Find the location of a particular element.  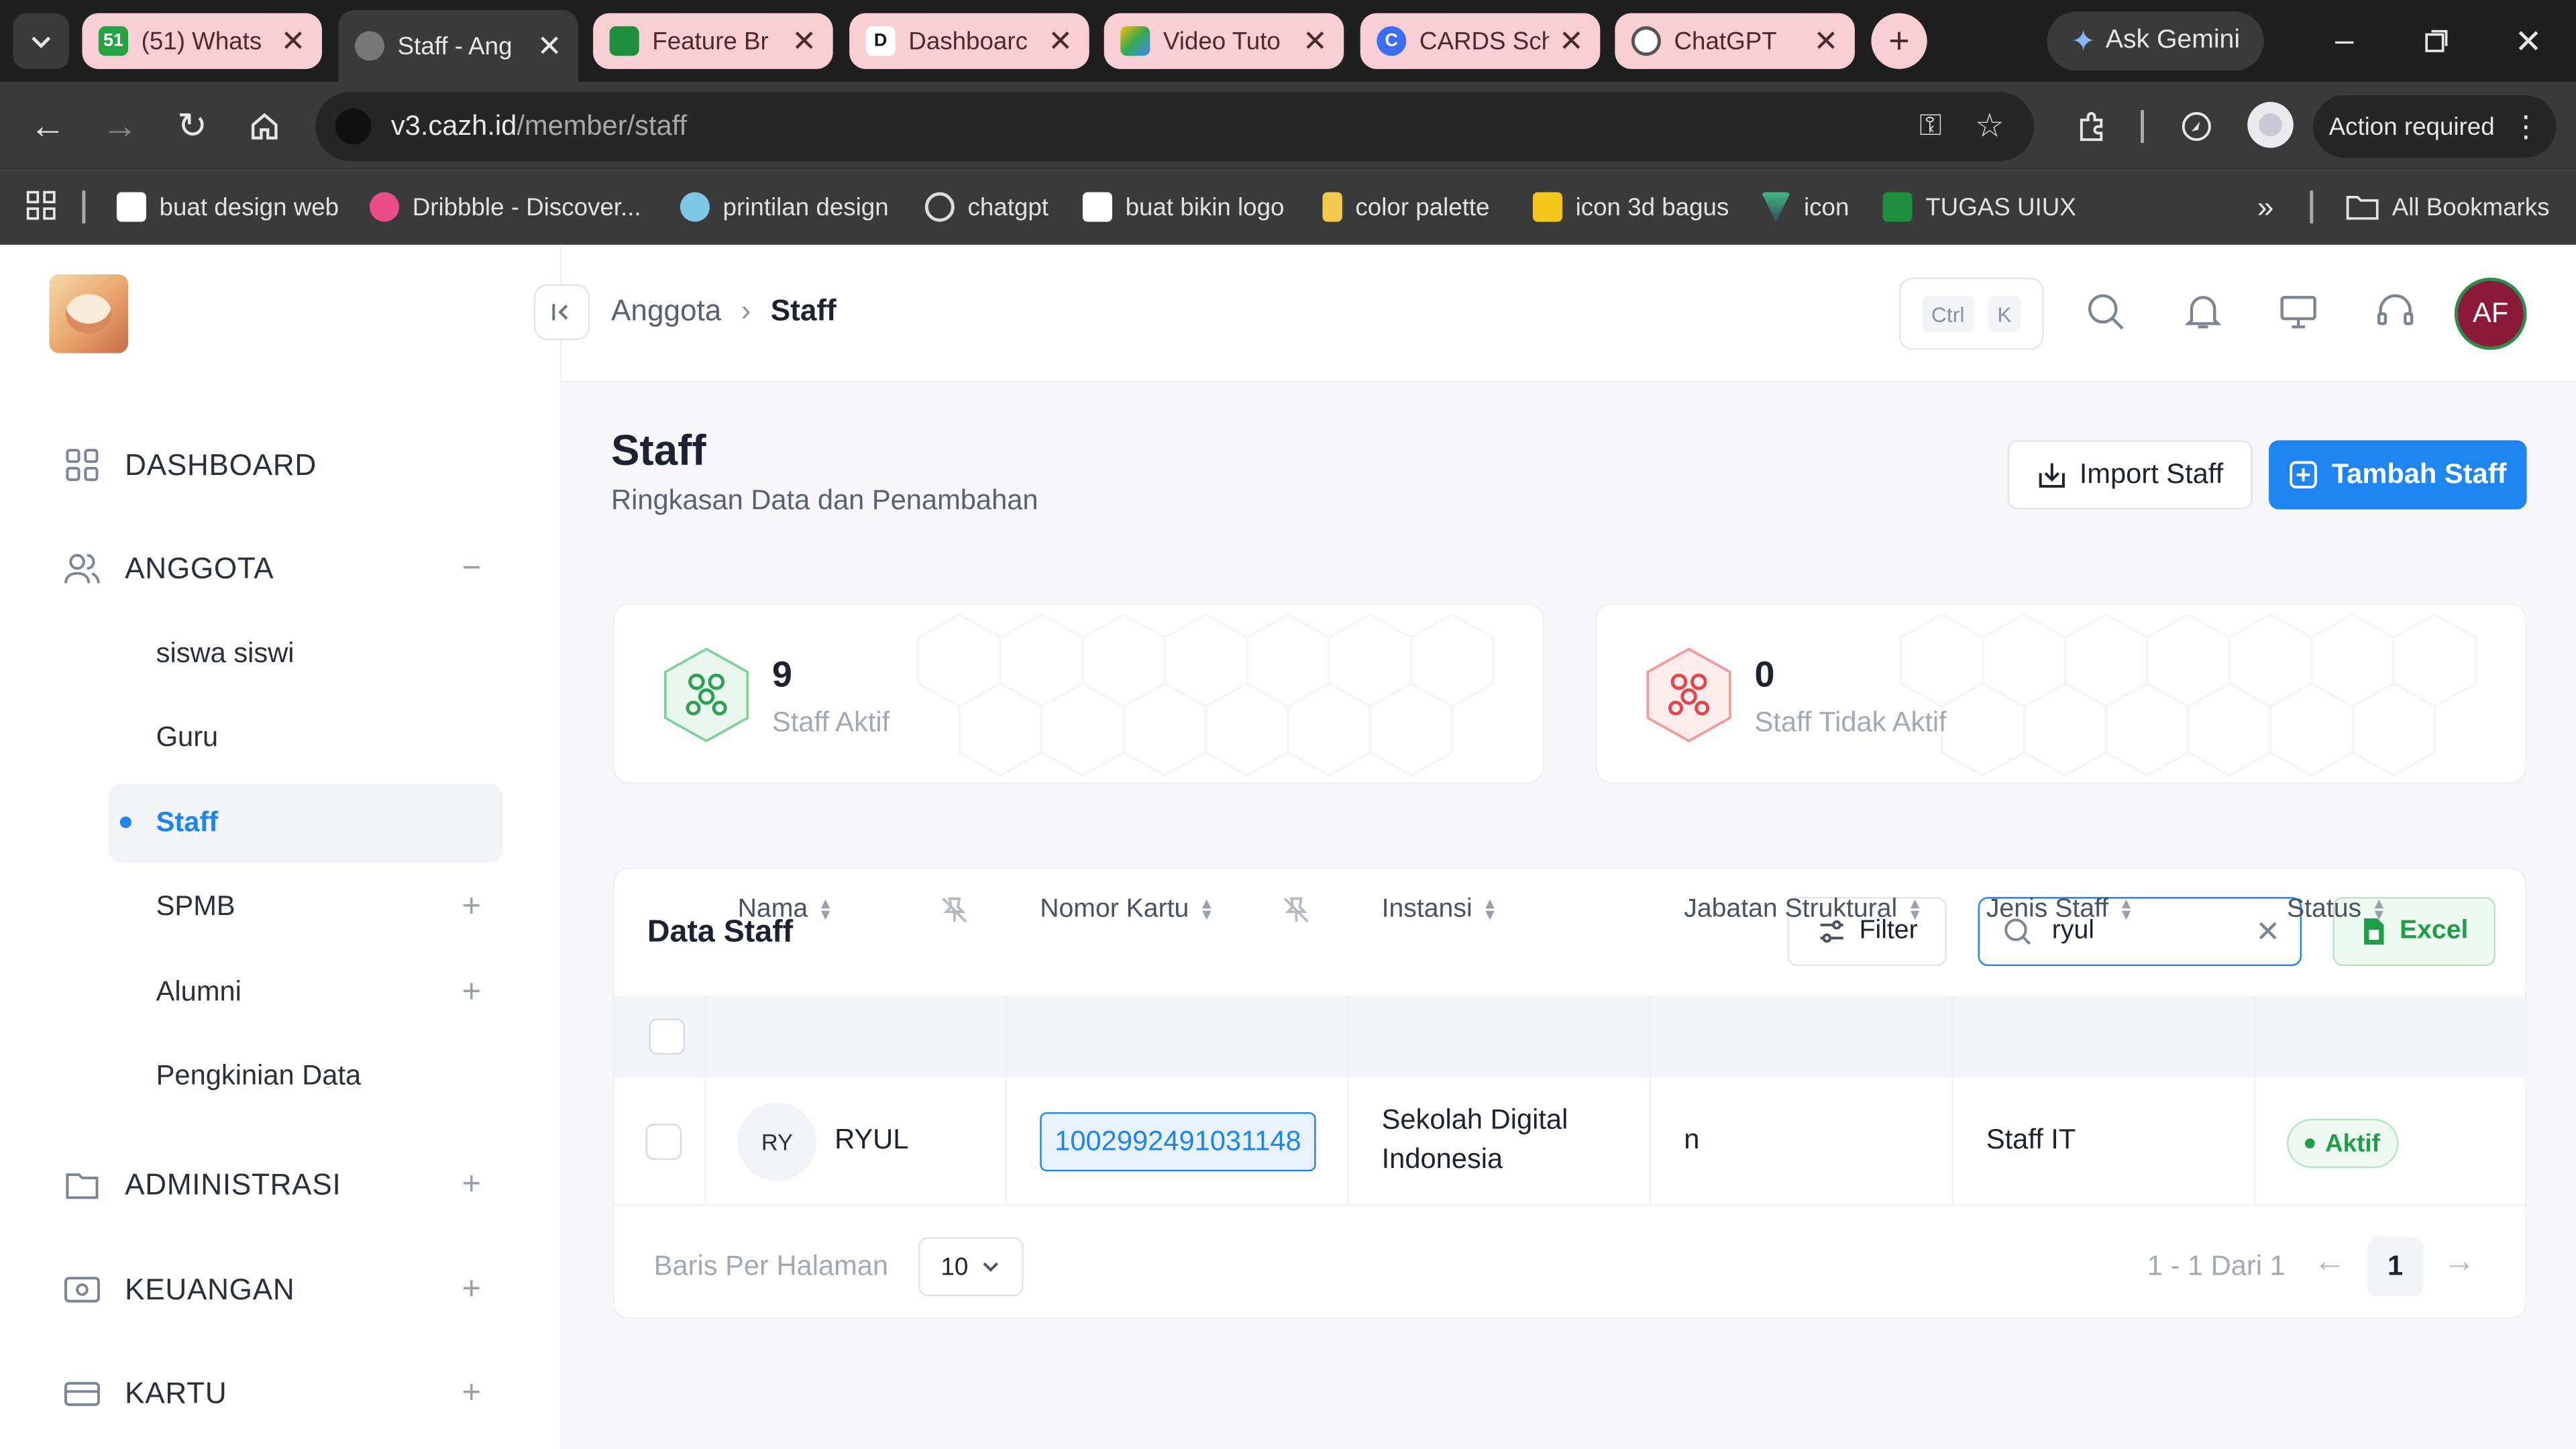

sidebar-item-label: KEUANGAN is located at coordinates (210, 1288).